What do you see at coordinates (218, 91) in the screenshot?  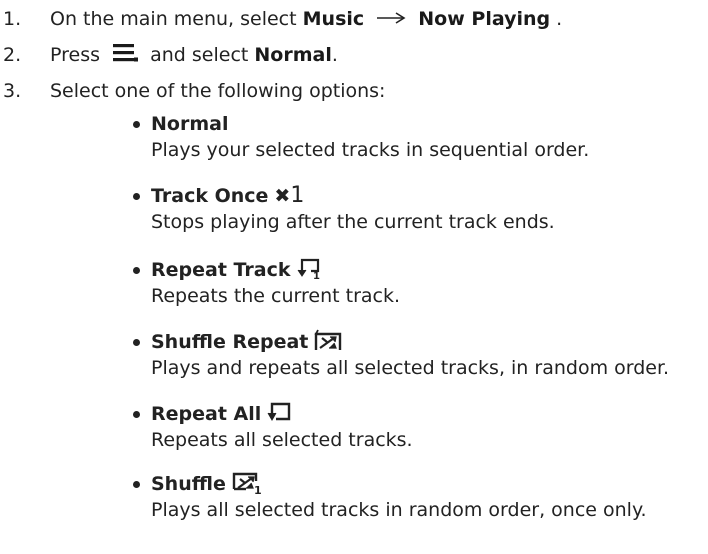 I see `step-text: Select one of the following options:` at bounding box center [218, 91].